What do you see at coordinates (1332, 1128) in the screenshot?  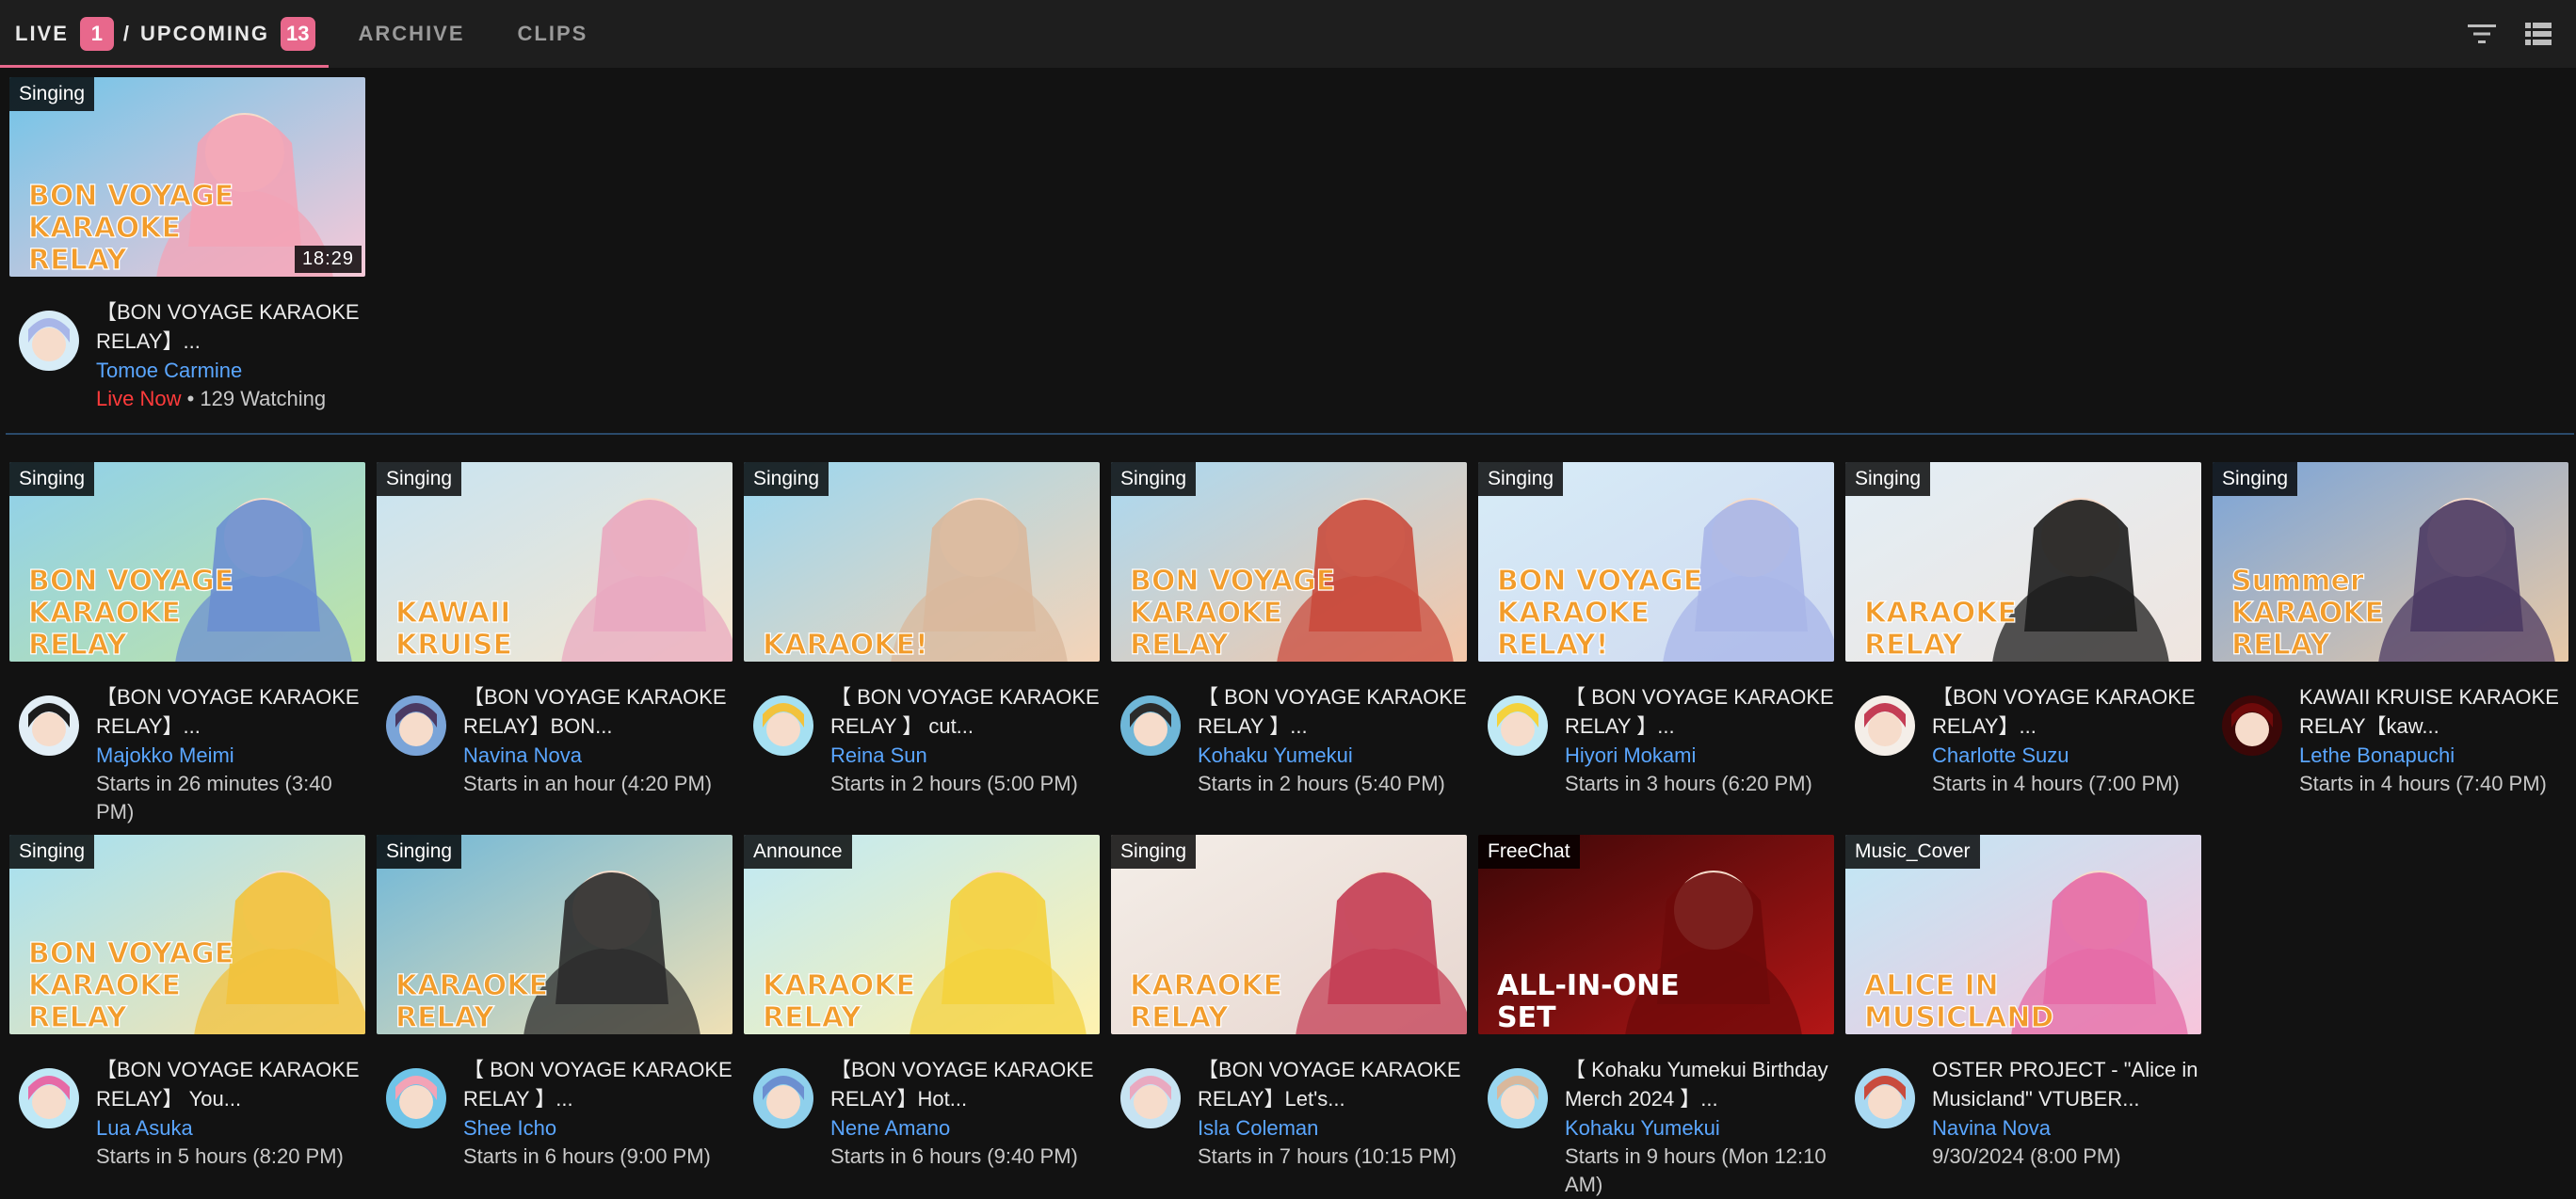 I see `channel-name: Isla Coleman` at bounding box center [1332, 1128].